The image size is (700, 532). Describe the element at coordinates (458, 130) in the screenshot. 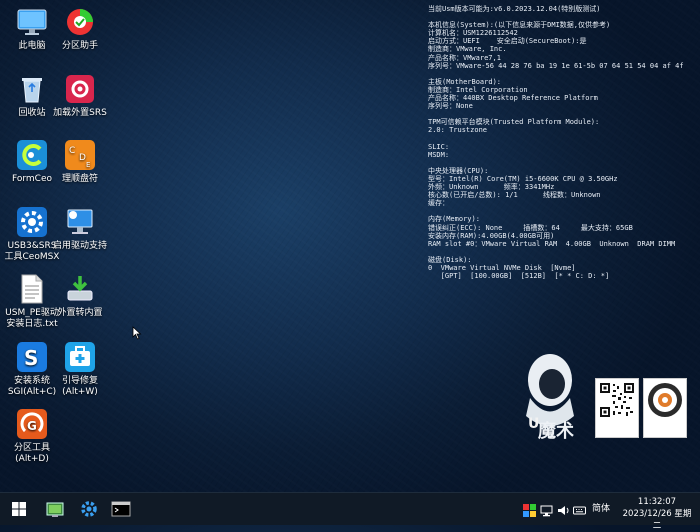

I see `system-info-line: 2.0: Trustzone` at that location.